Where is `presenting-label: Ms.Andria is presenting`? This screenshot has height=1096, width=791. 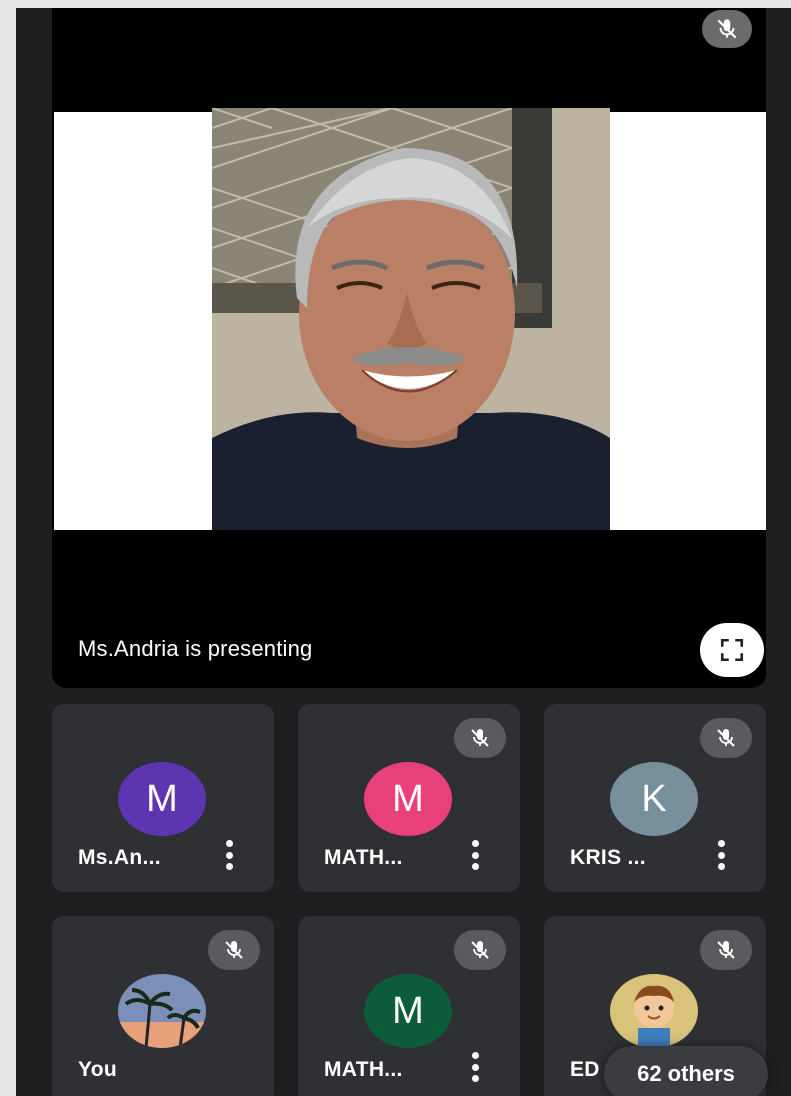
presenting-label: Ms.Andria is presenting is located at coordinates (195, 648).